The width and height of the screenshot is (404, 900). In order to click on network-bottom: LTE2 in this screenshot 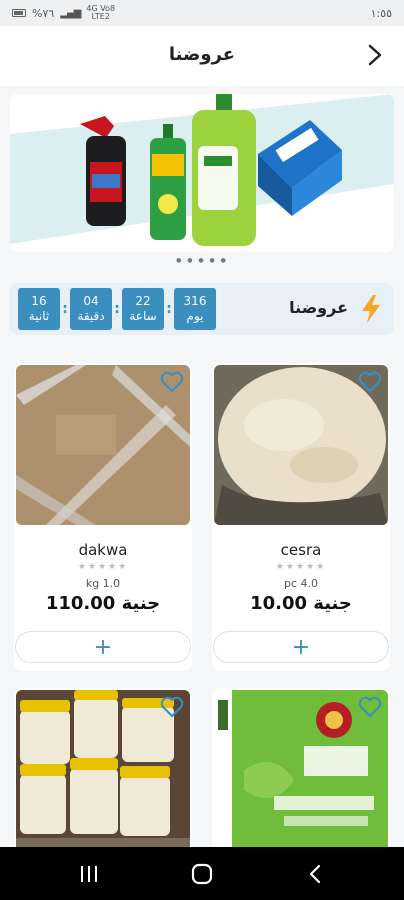, I will do `click(100, 16)`.